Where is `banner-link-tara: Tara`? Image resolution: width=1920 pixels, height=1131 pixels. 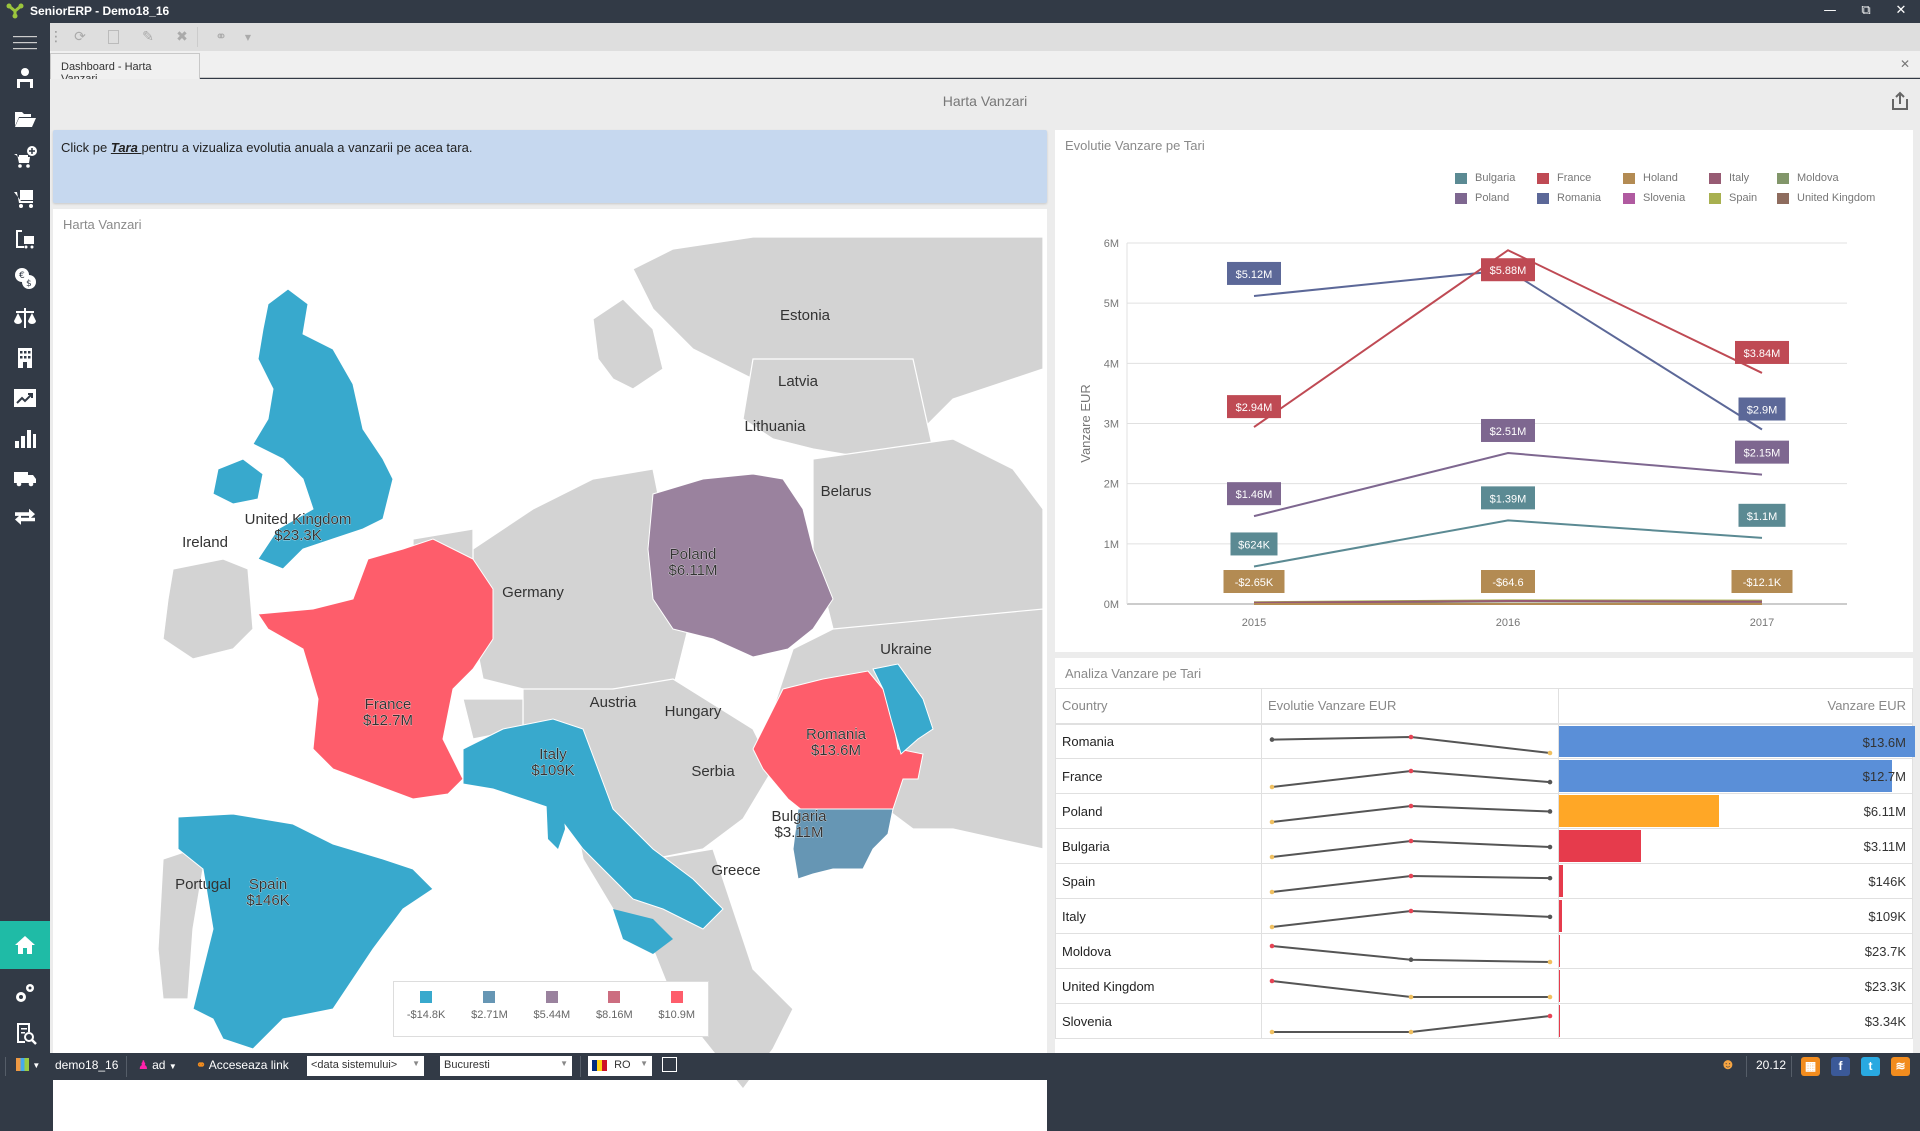 banner-link-tara: Tara is located at coordinates (126, 147).